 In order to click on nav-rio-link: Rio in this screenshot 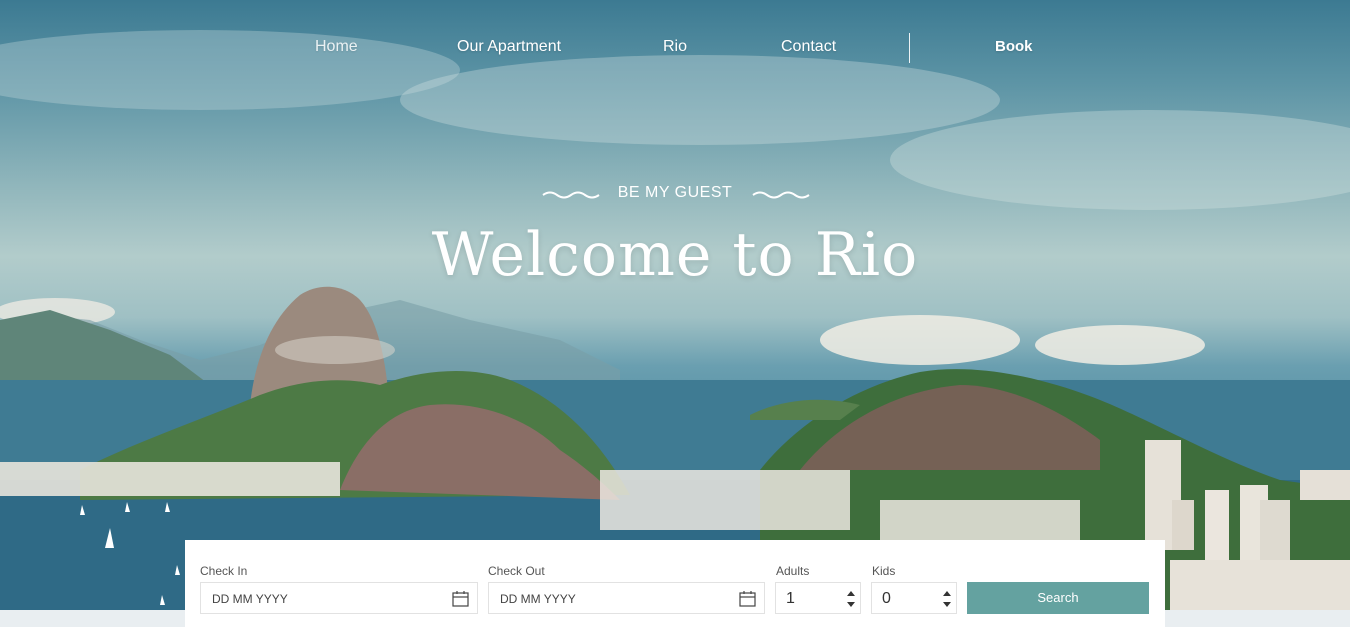, I will do `click(675, 47)`.